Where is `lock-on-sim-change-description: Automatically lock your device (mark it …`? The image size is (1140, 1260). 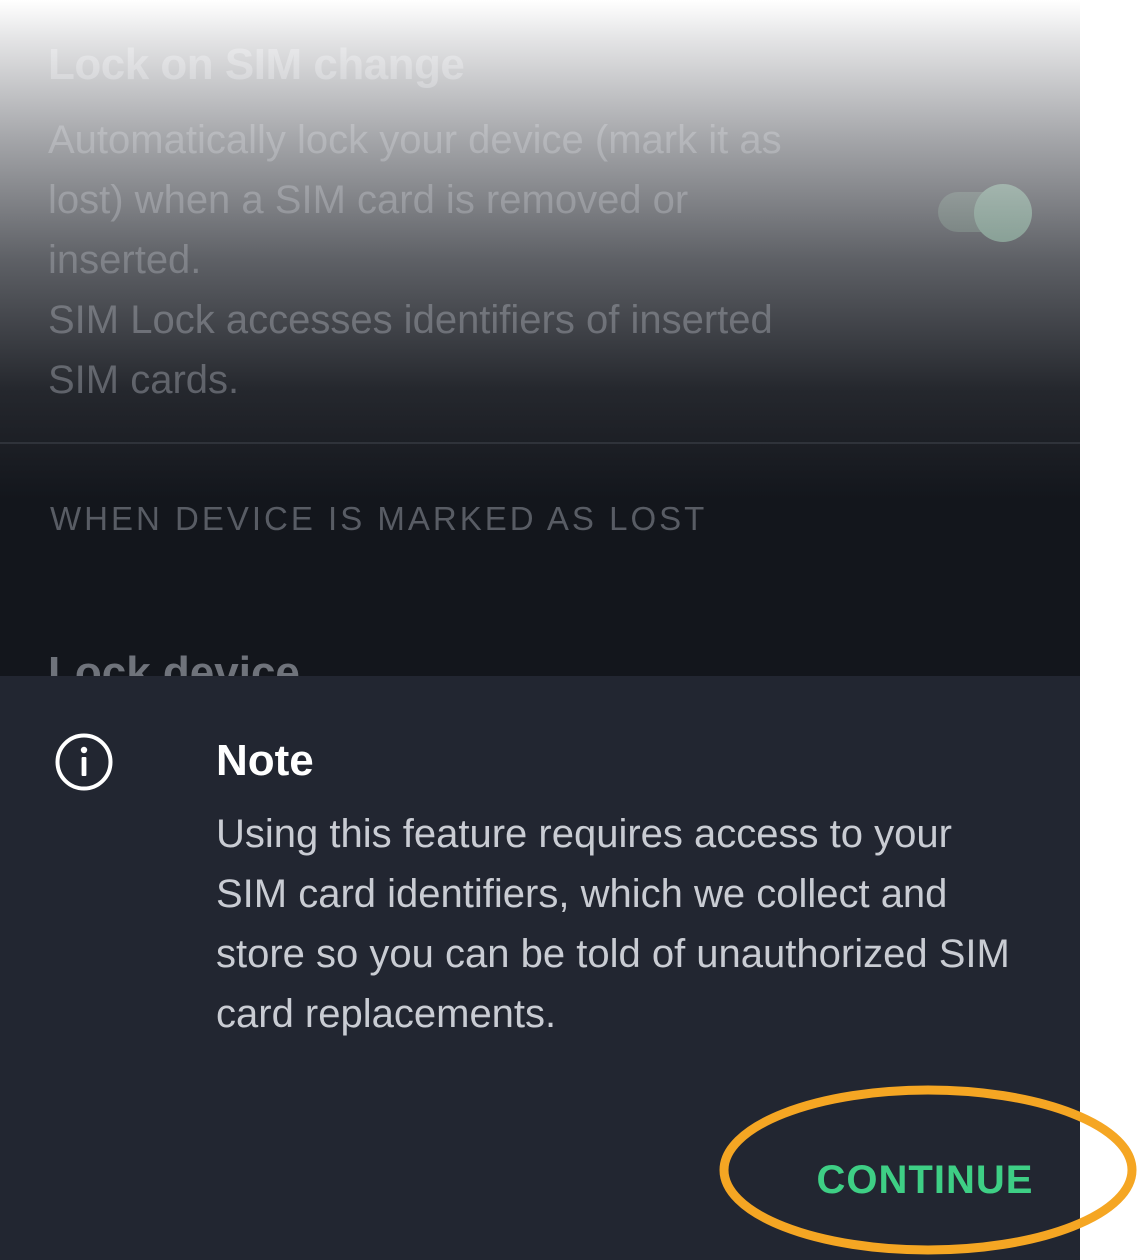
lock-on-sim-change-description: Automatically lock your device (mark it … is located at coordinates (415, 200).